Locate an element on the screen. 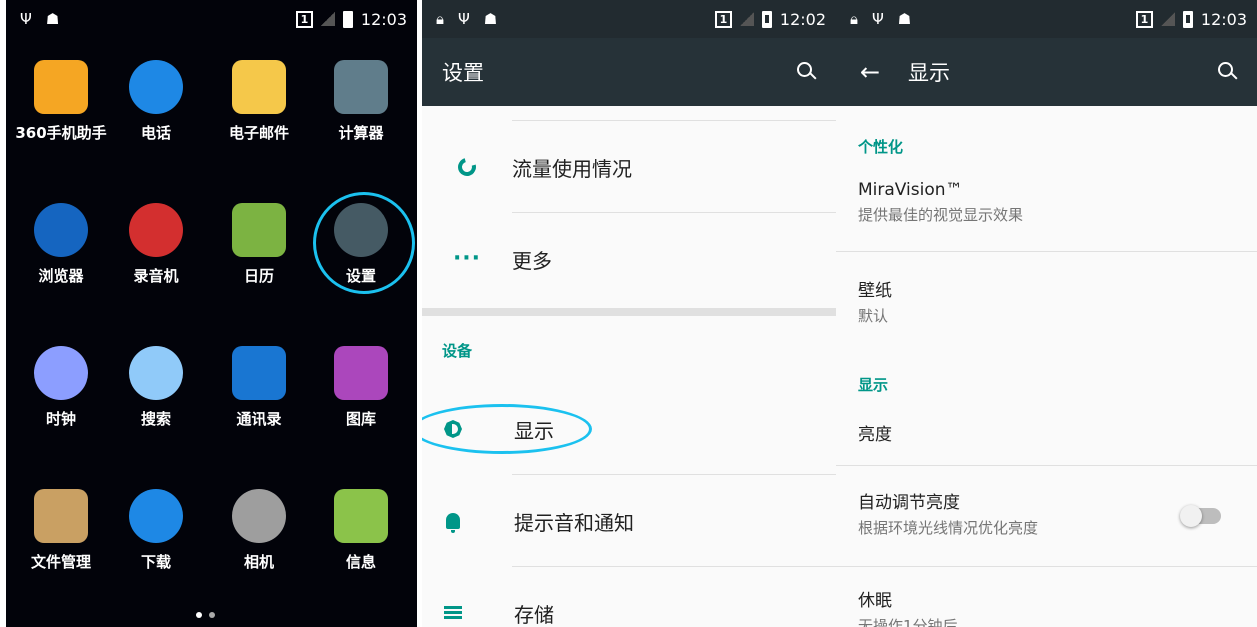 The width and height of the screenshot is (1257, 627). app-label: 电话 is located at coordinates (155, 133).